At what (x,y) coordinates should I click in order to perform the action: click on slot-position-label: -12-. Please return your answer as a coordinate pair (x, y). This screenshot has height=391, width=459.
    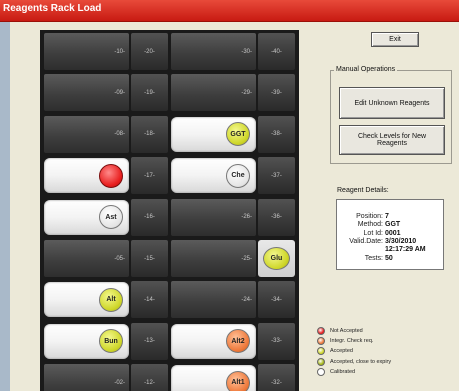
    Looking at the image, I should click on (149, 382).